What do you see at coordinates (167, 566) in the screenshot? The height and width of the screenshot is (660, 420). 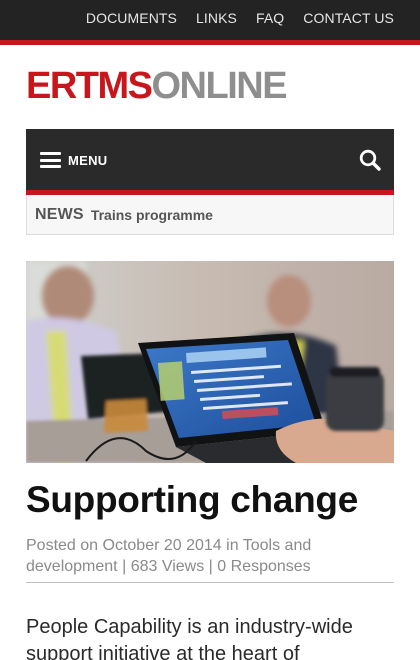 I see `post-views: 683 Views` at bounding box center [167, 566].